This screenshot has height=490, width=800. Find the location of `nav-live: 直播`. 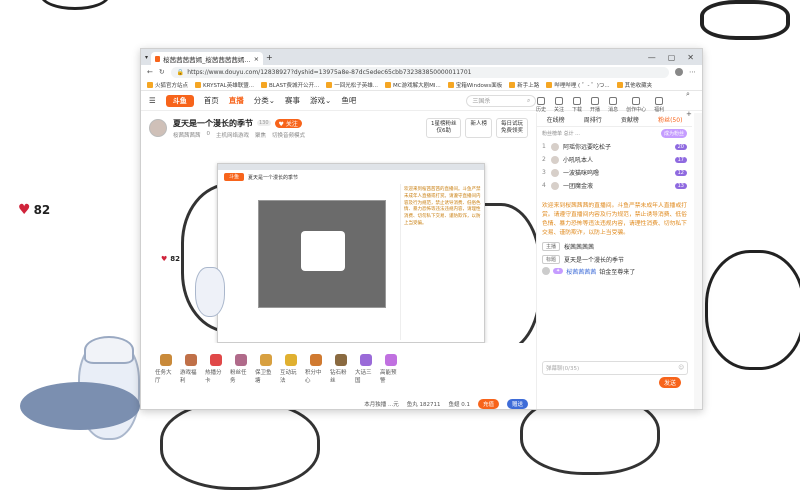

nav-live: 直播 is located at coordinates (236, 100).